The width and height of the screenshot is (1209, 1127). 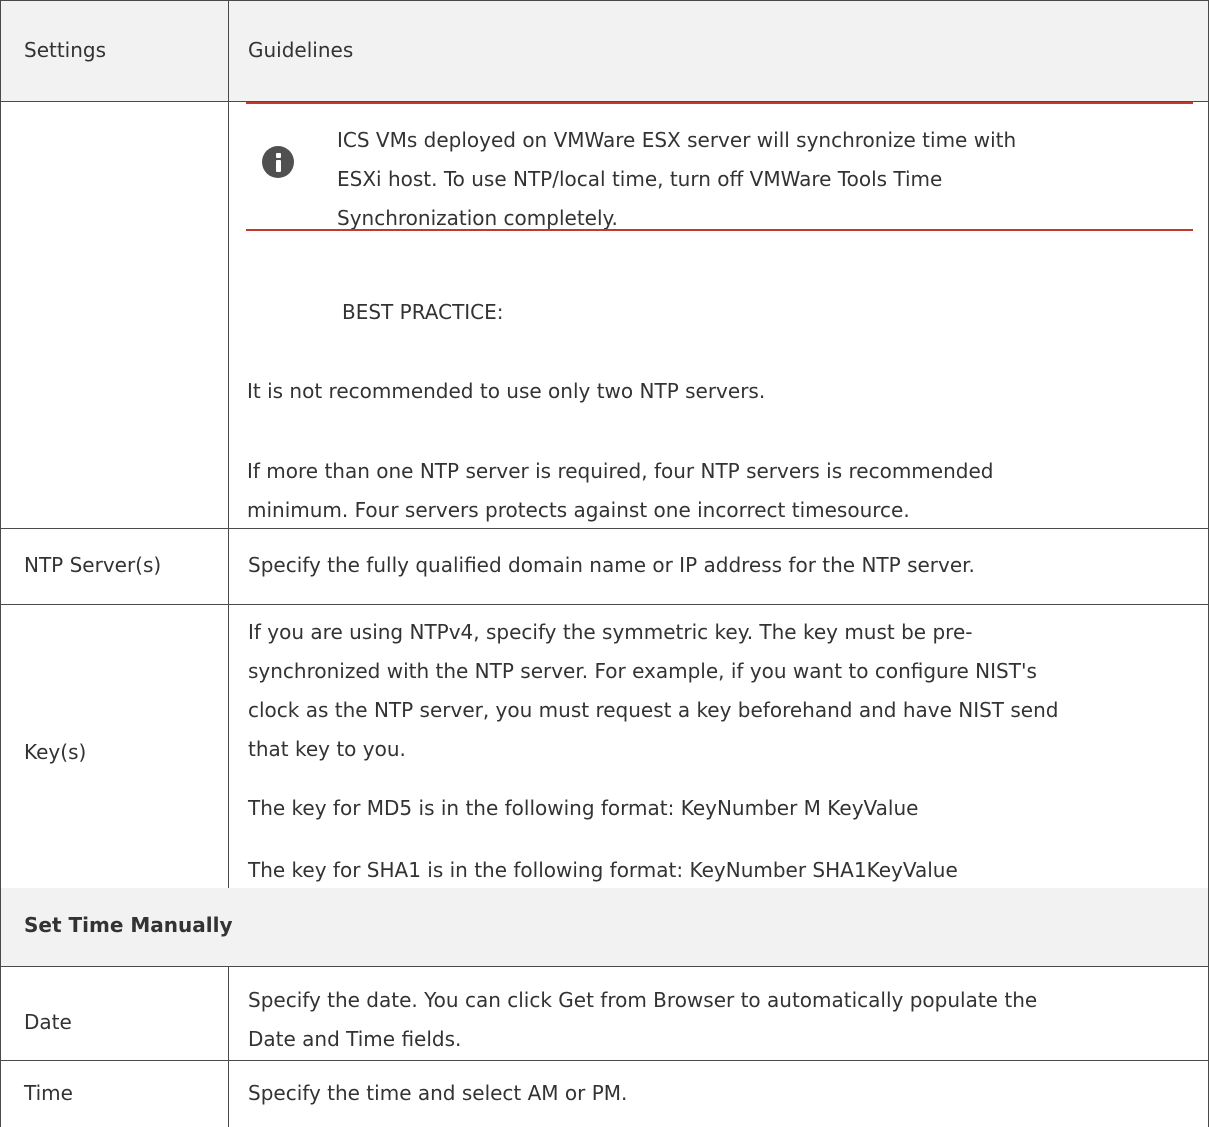 I want to click on note-top-rule, so click(x=719, y=103).